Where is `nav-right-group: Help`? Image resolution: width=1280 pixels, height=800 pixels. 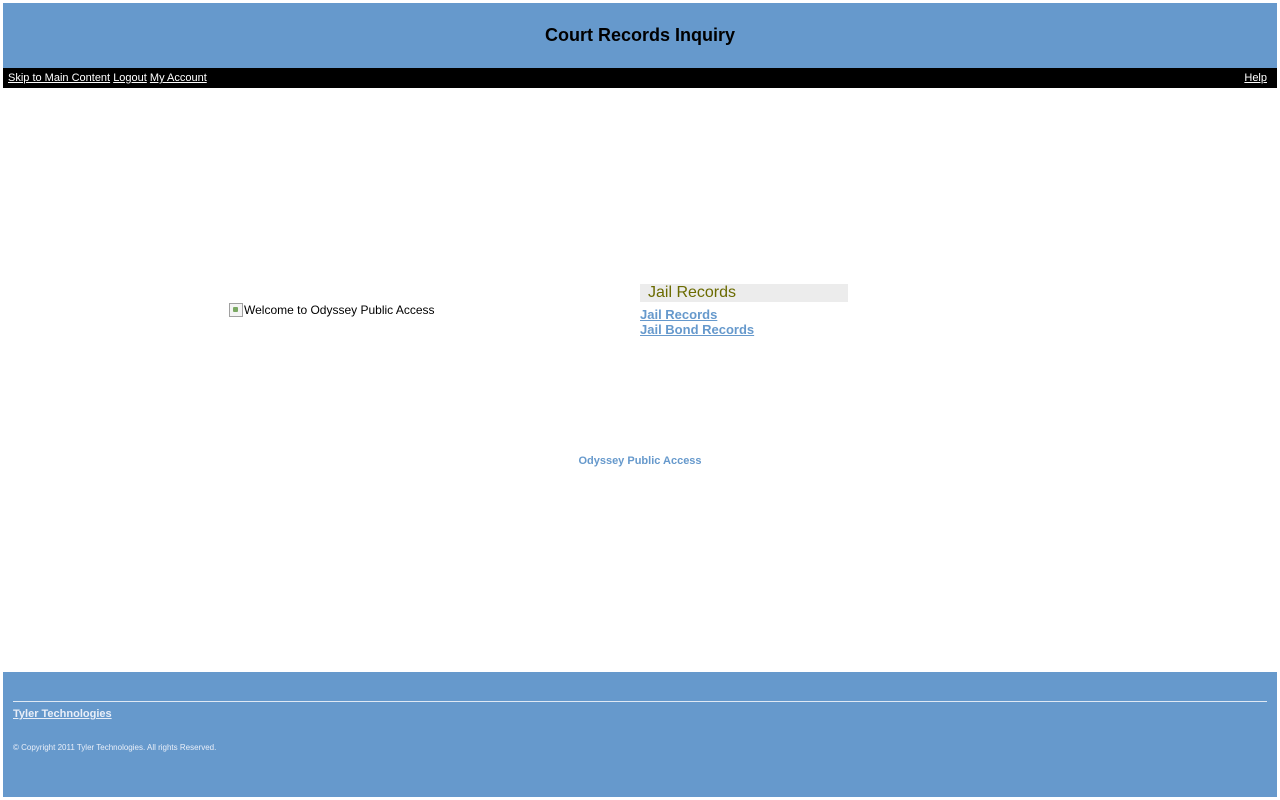
nav-right-group: Help is located at coordinates (1255, 78).